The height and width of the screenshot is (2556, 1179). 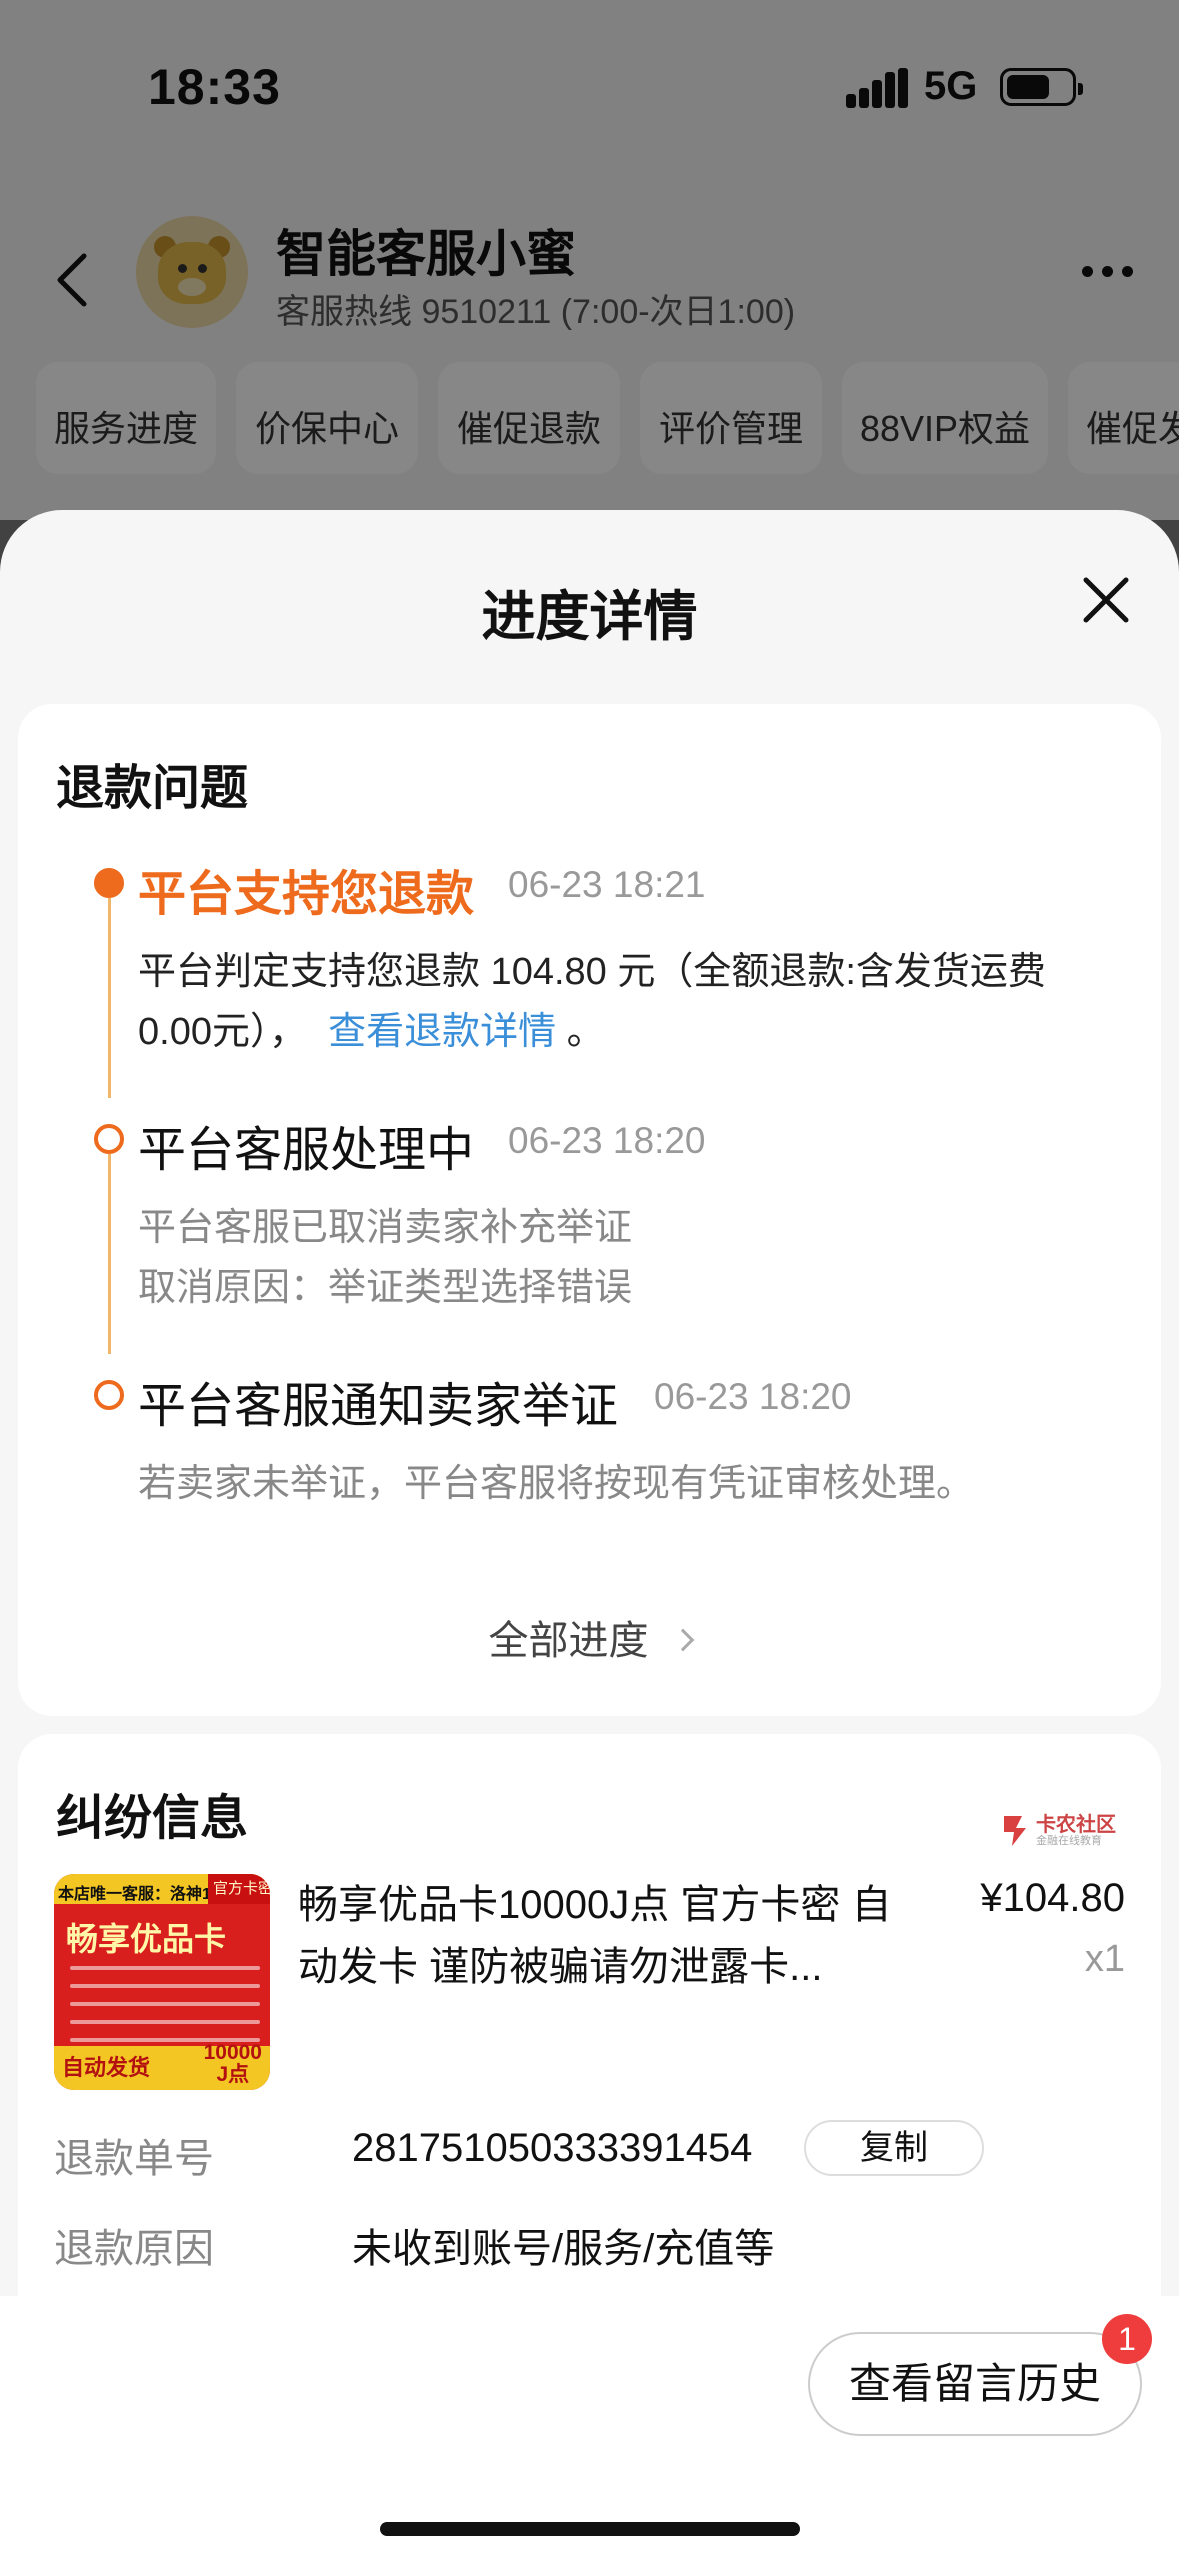 What do you see at coordinates (1069, 1841) in the screenshot?
I see `watermark-subtext: 金融在线教育` at bounding box center [1069, 1841].